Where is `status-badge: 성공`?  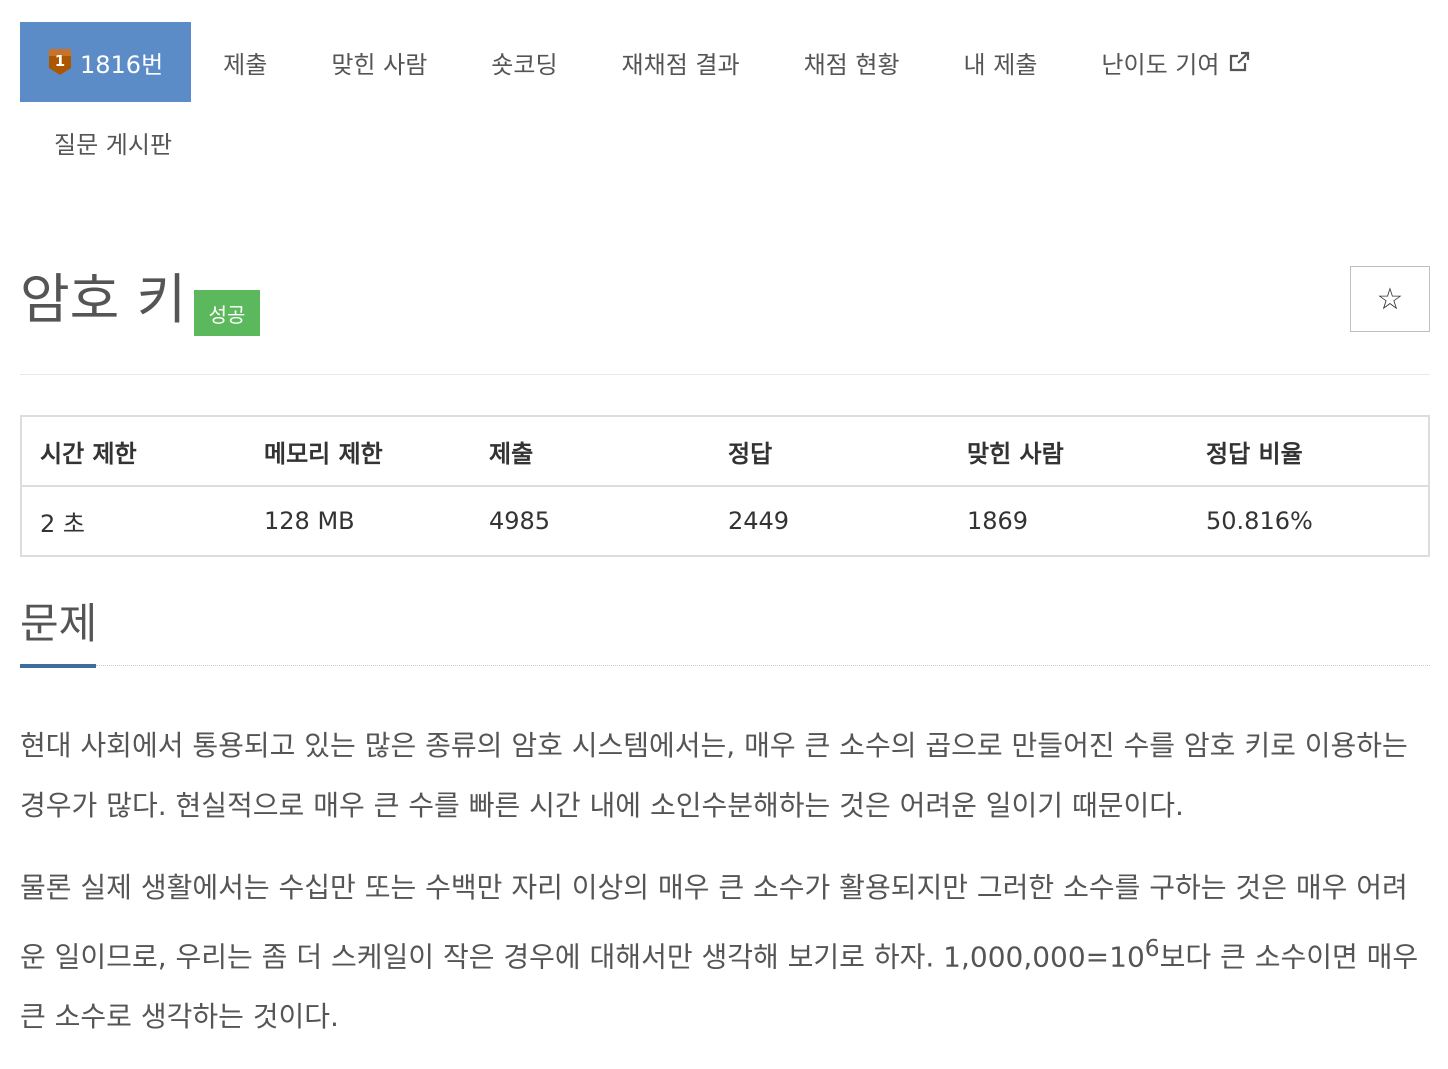
status-badge: 성공 is located at coordinates (227, 313).